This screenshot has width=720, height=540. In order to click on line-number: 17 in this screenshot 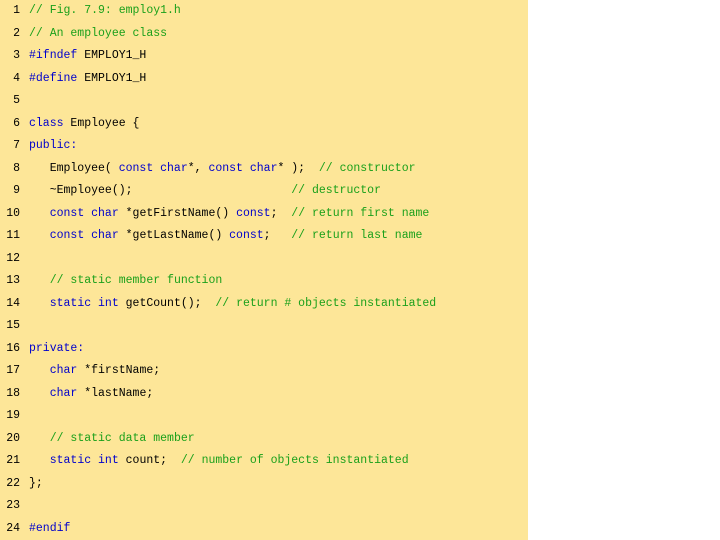, I will do `click(13, 370)`.